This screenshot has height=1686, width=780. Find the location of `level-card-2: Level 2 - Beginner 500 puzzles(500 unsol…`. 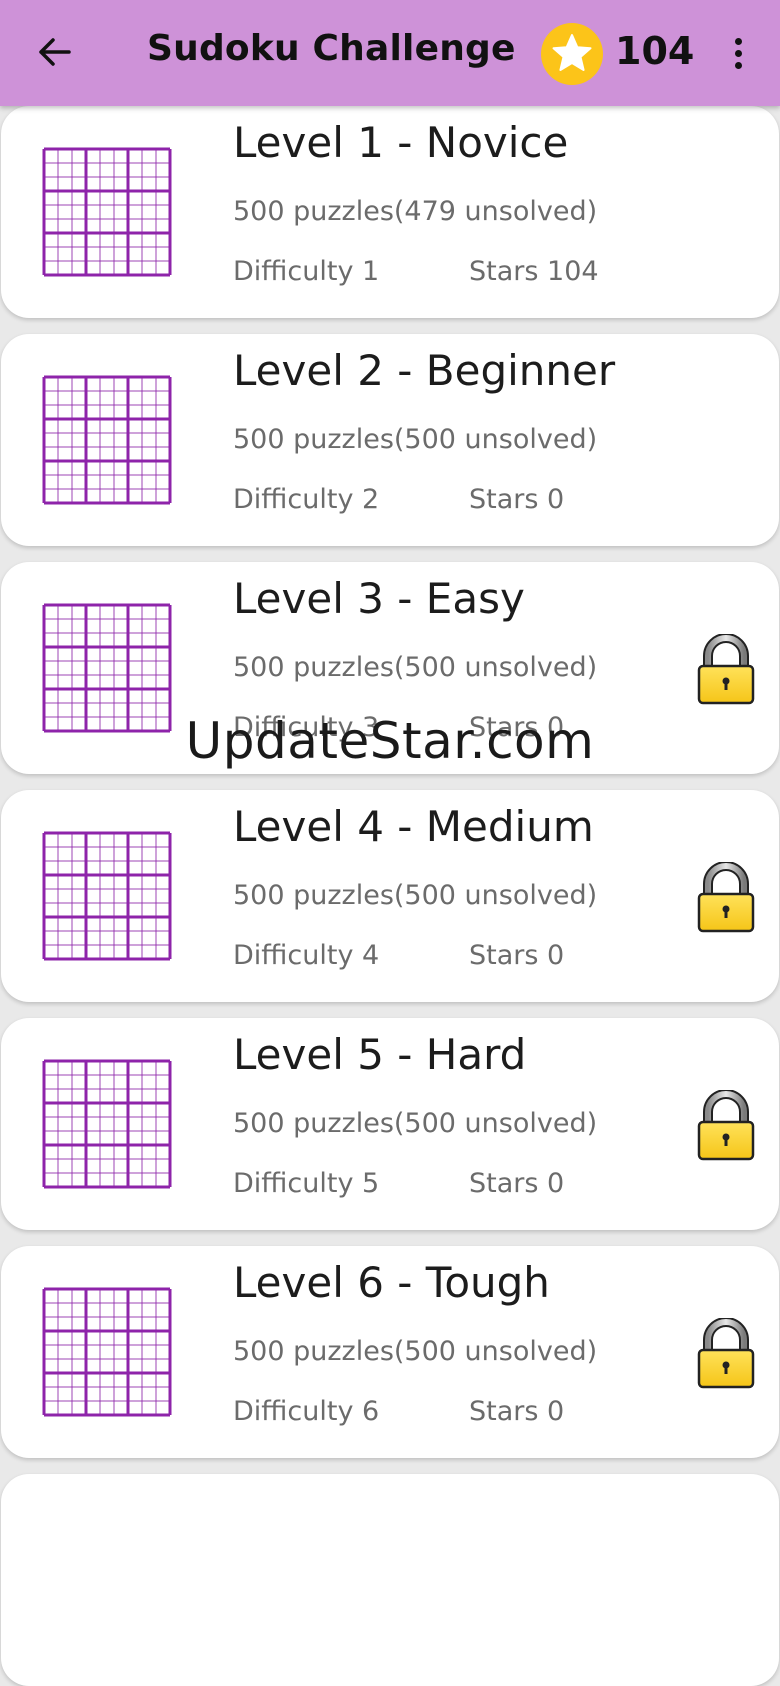

level-card-2: Level 2 - Beginner 500 puzzles(500 unsol… is located at coordinates (390, 440).